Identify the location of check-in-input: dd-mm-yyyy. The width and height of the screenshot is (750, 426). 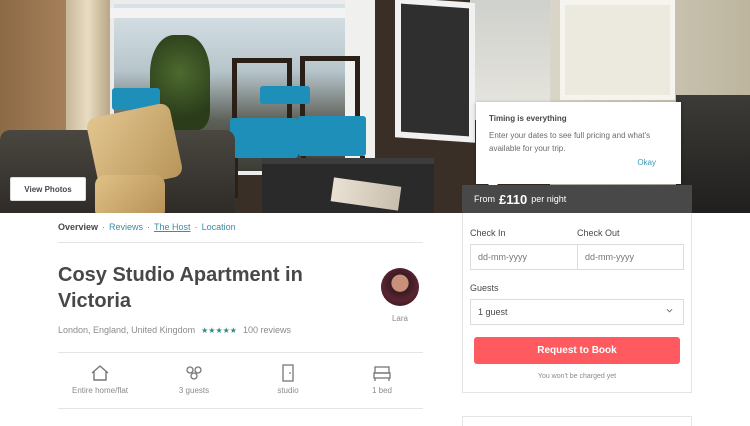
(524, 257).